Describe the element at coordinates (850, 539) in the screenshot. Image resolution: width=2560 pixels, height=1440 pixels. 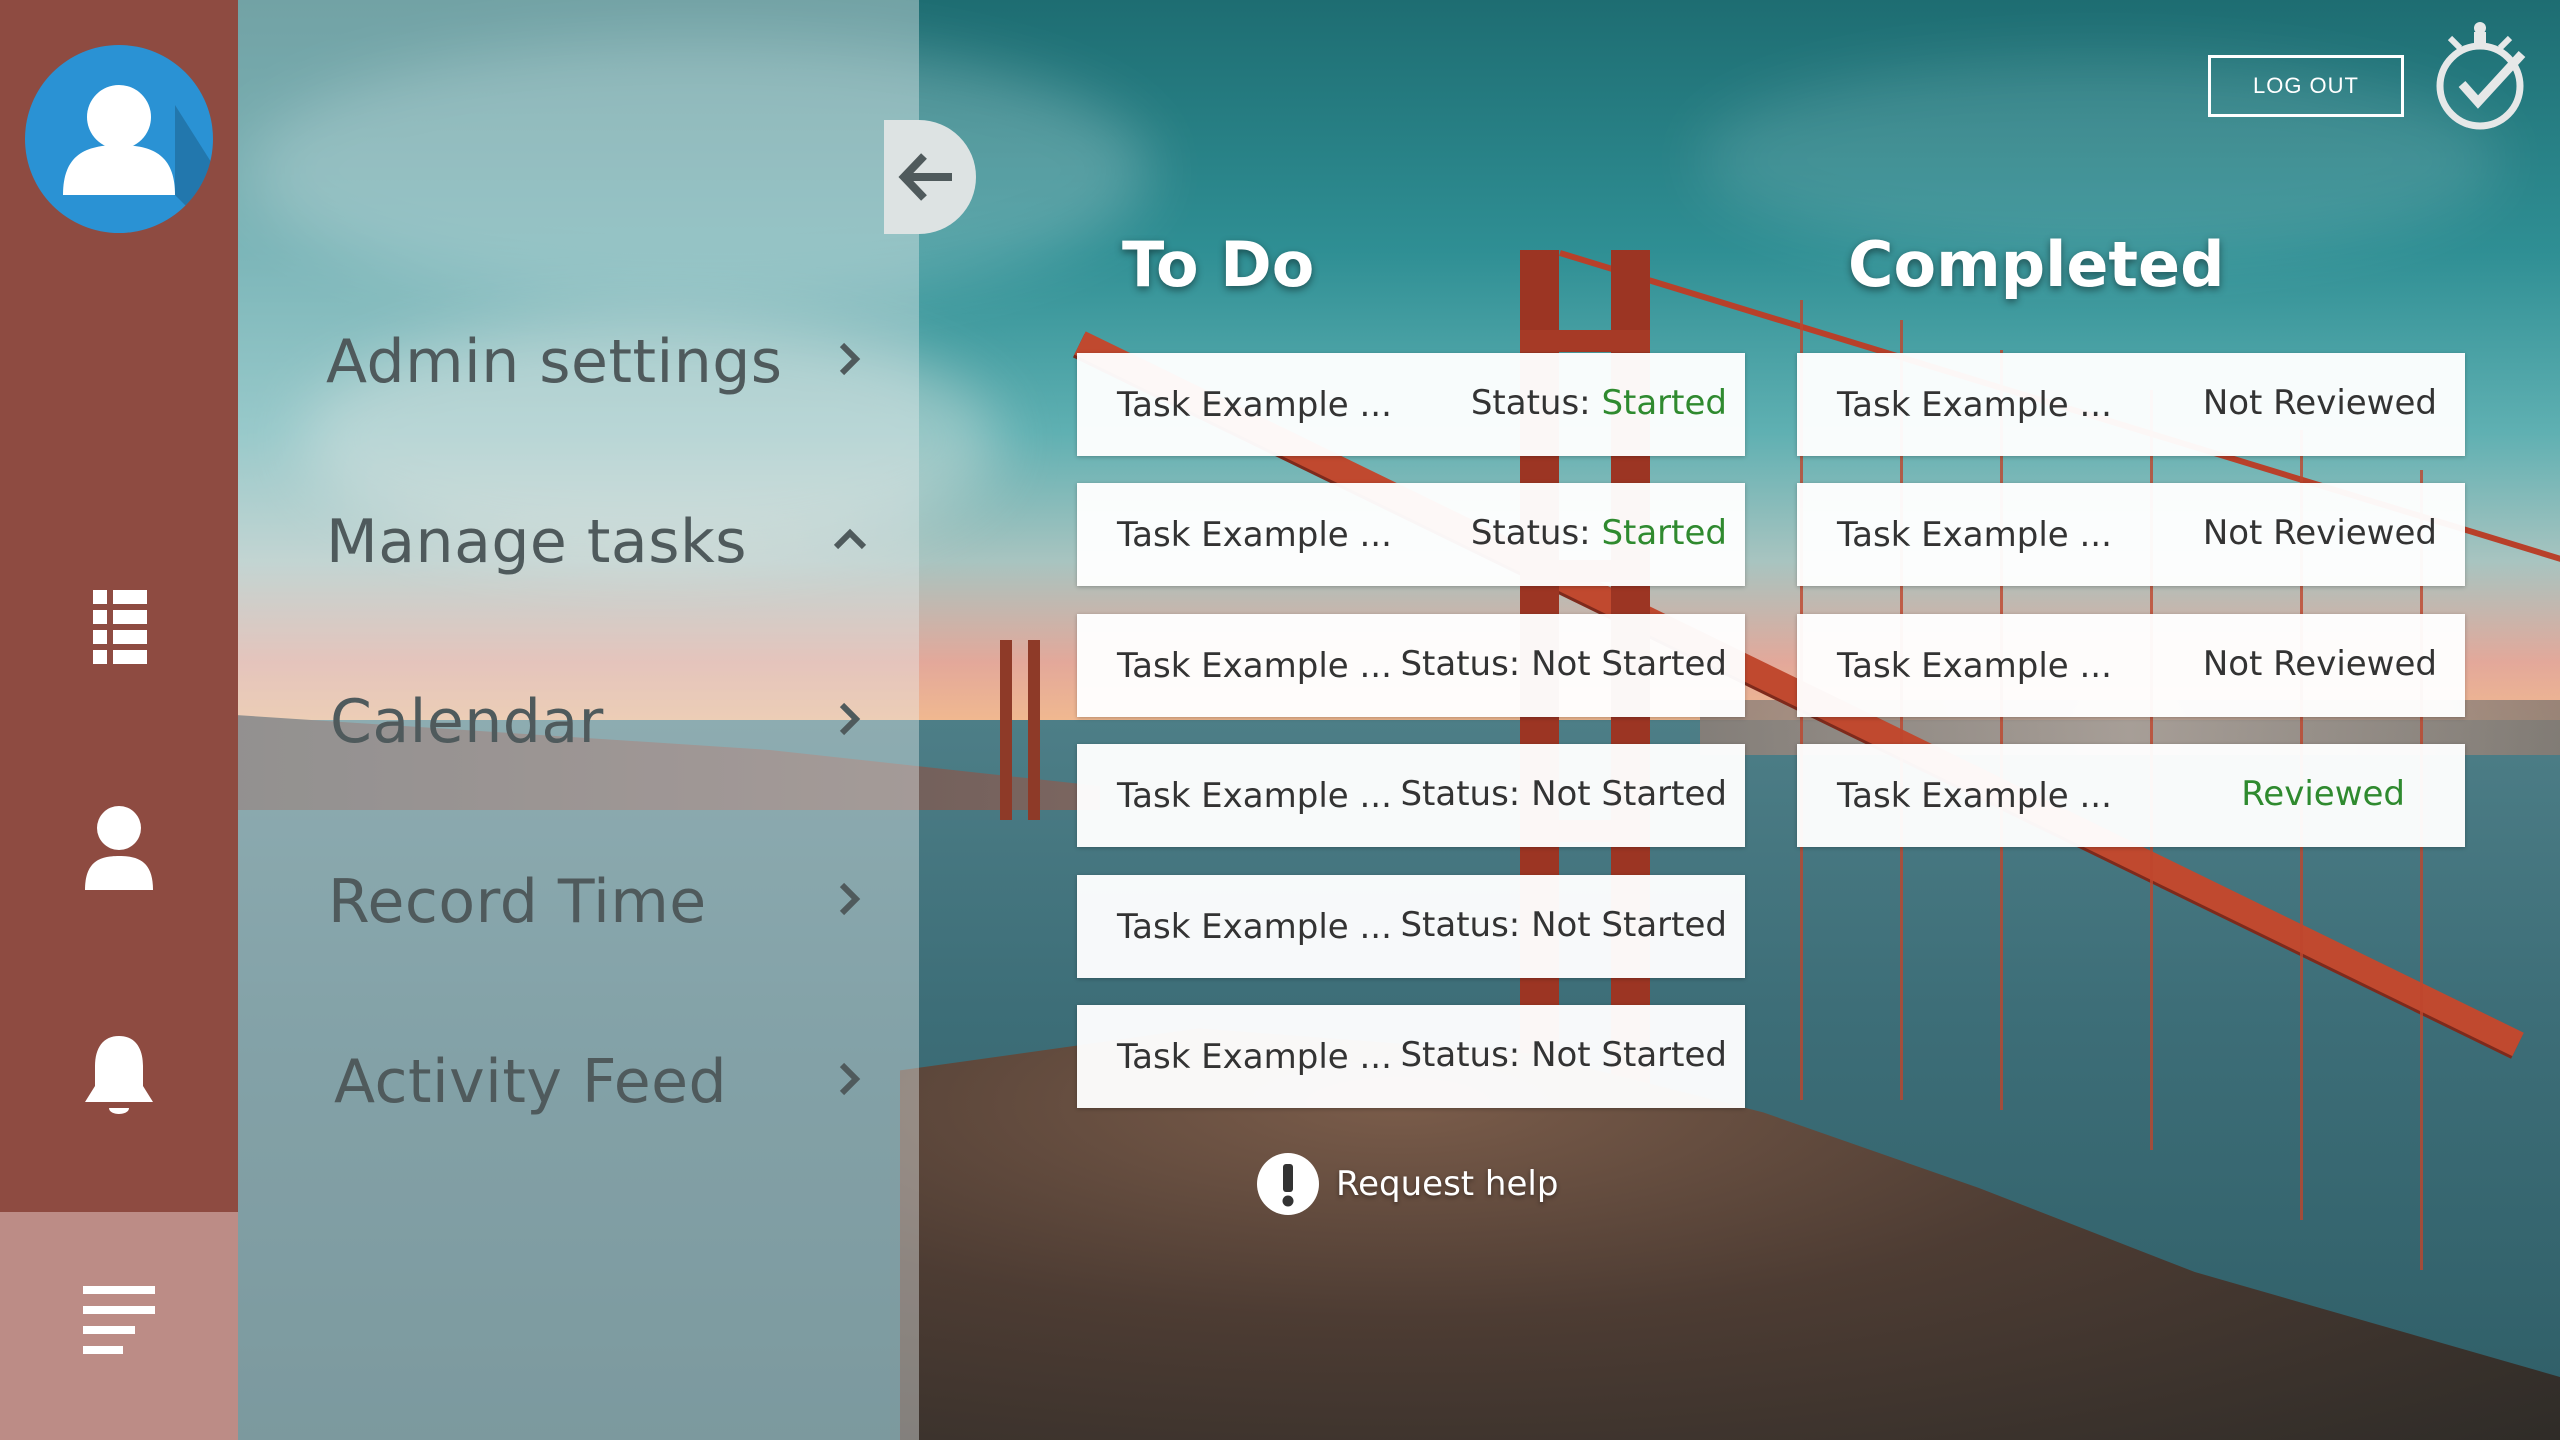
I see `chevron-up-icon` at that location.